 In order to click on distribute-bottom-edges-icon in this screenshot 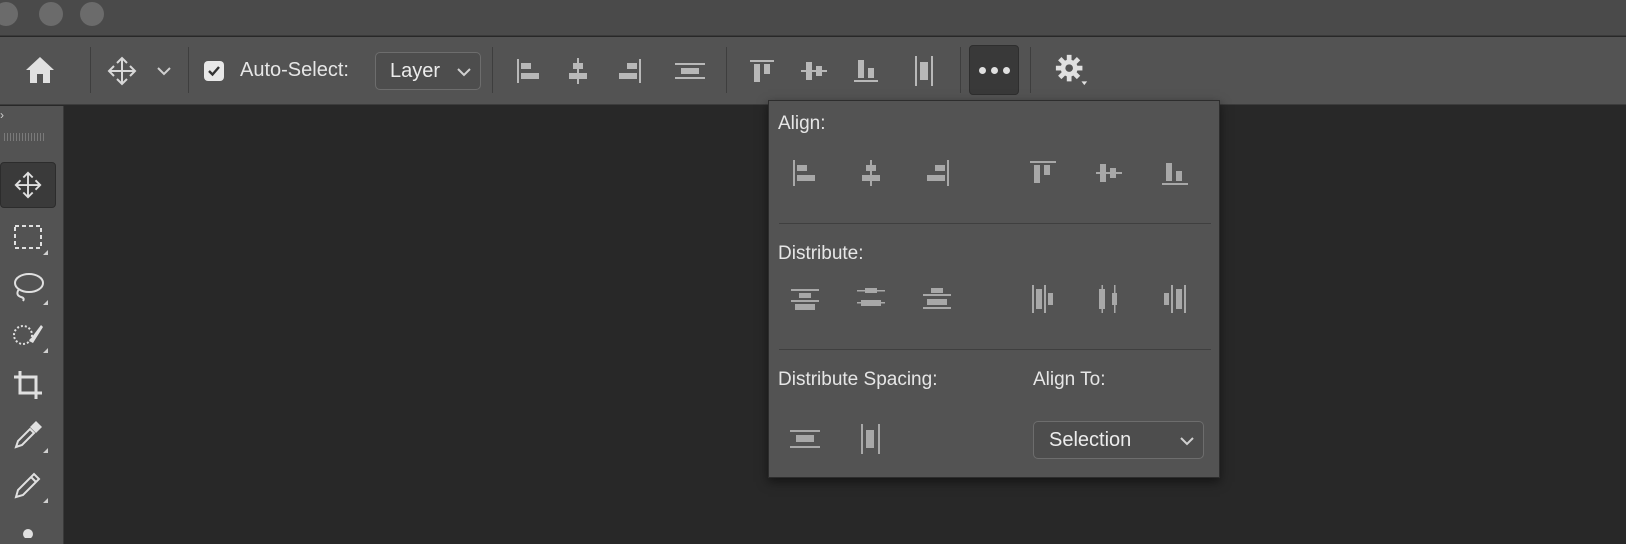, I will do `click(937, 299)`.